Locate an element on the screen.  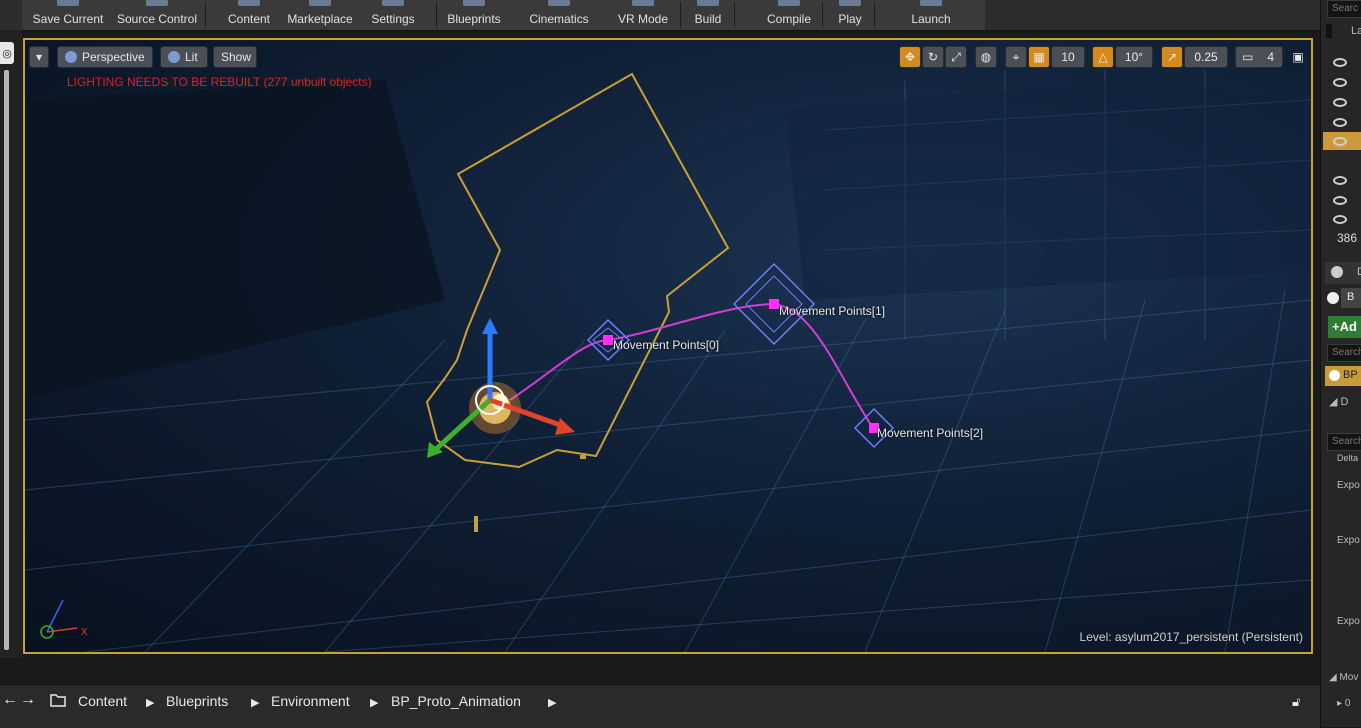
save-current-button: Save Current is located at coordinates (68, 15).